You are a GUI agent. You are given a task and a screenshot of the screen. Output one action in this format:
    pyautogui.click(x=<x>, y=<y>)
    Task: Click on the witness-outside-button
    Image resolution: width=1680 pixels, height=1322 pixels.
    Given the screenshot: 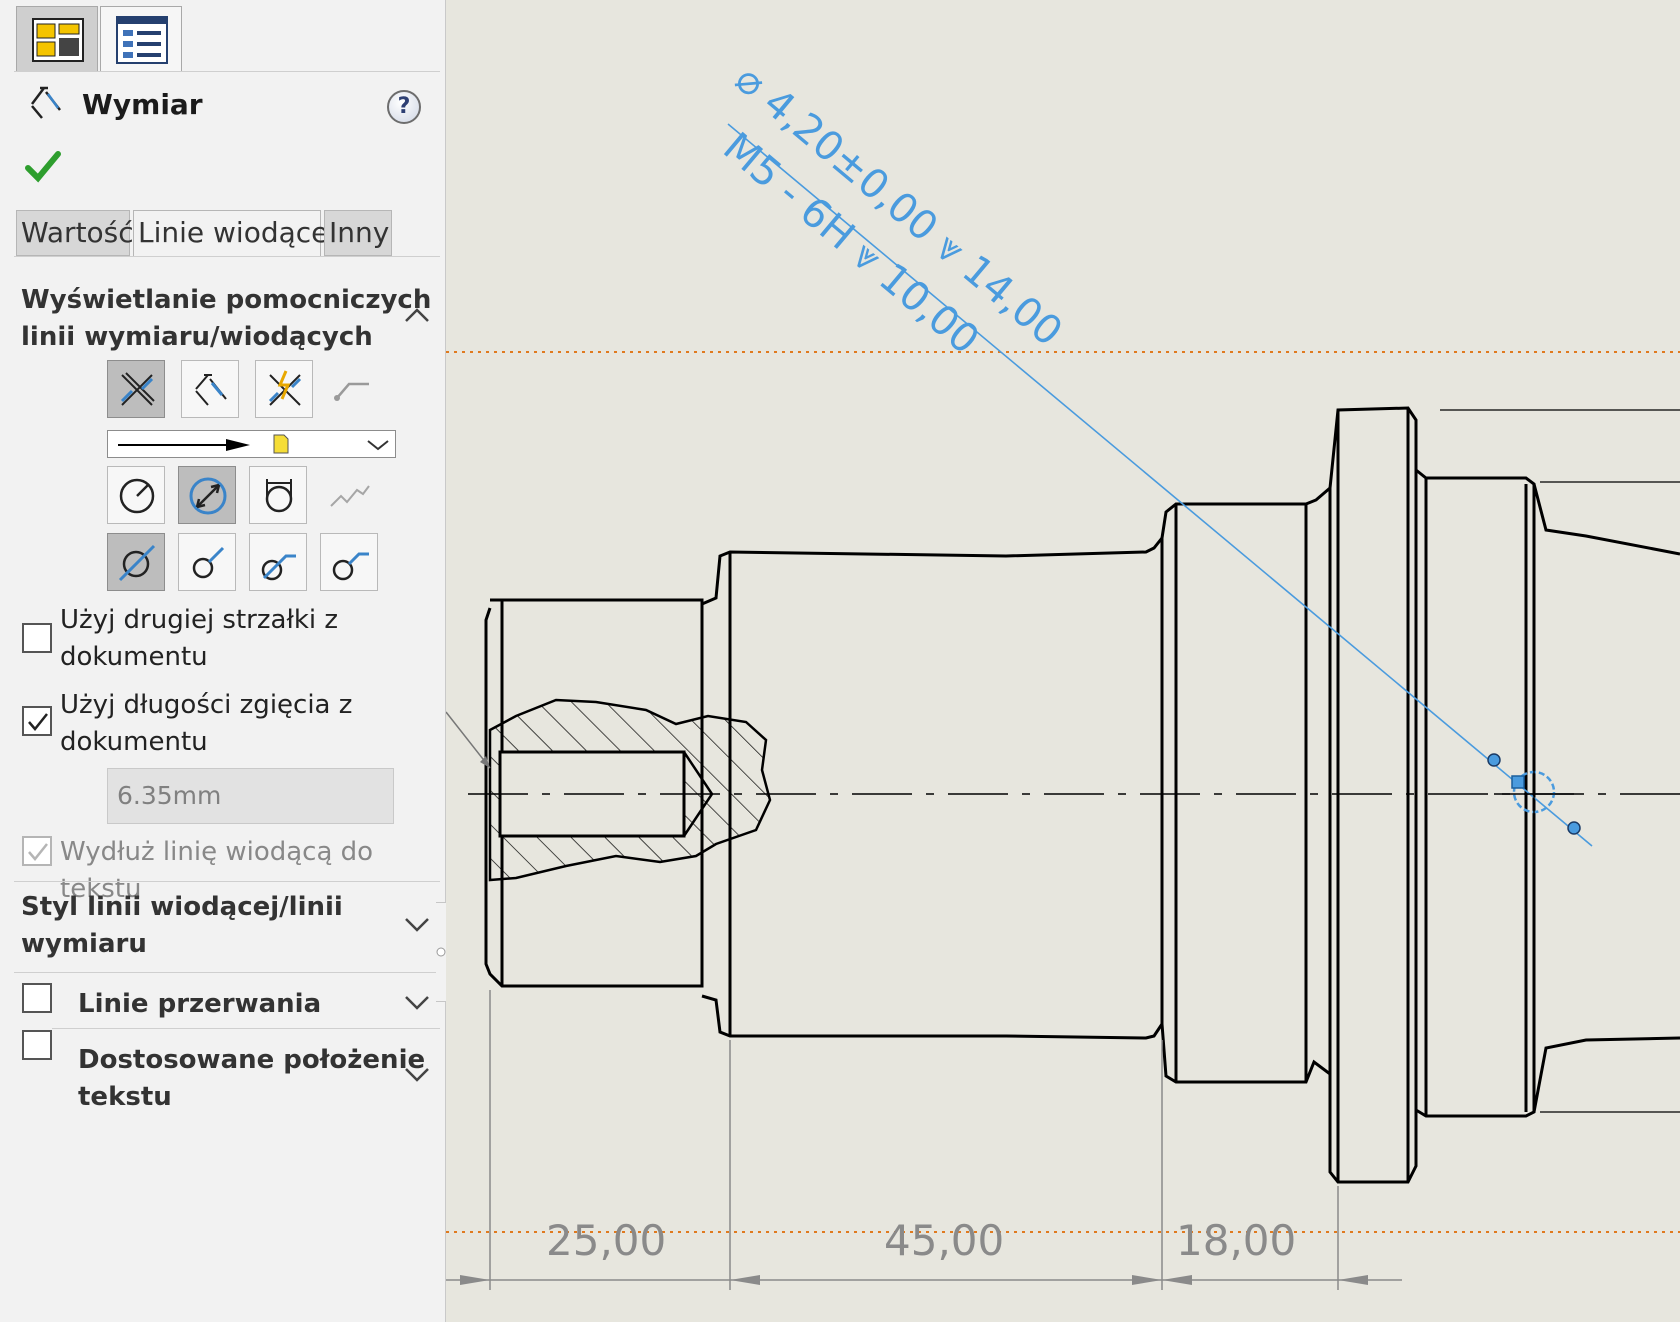 What is the action you would take?
    pyautogui.click(x=136, y=389)
    